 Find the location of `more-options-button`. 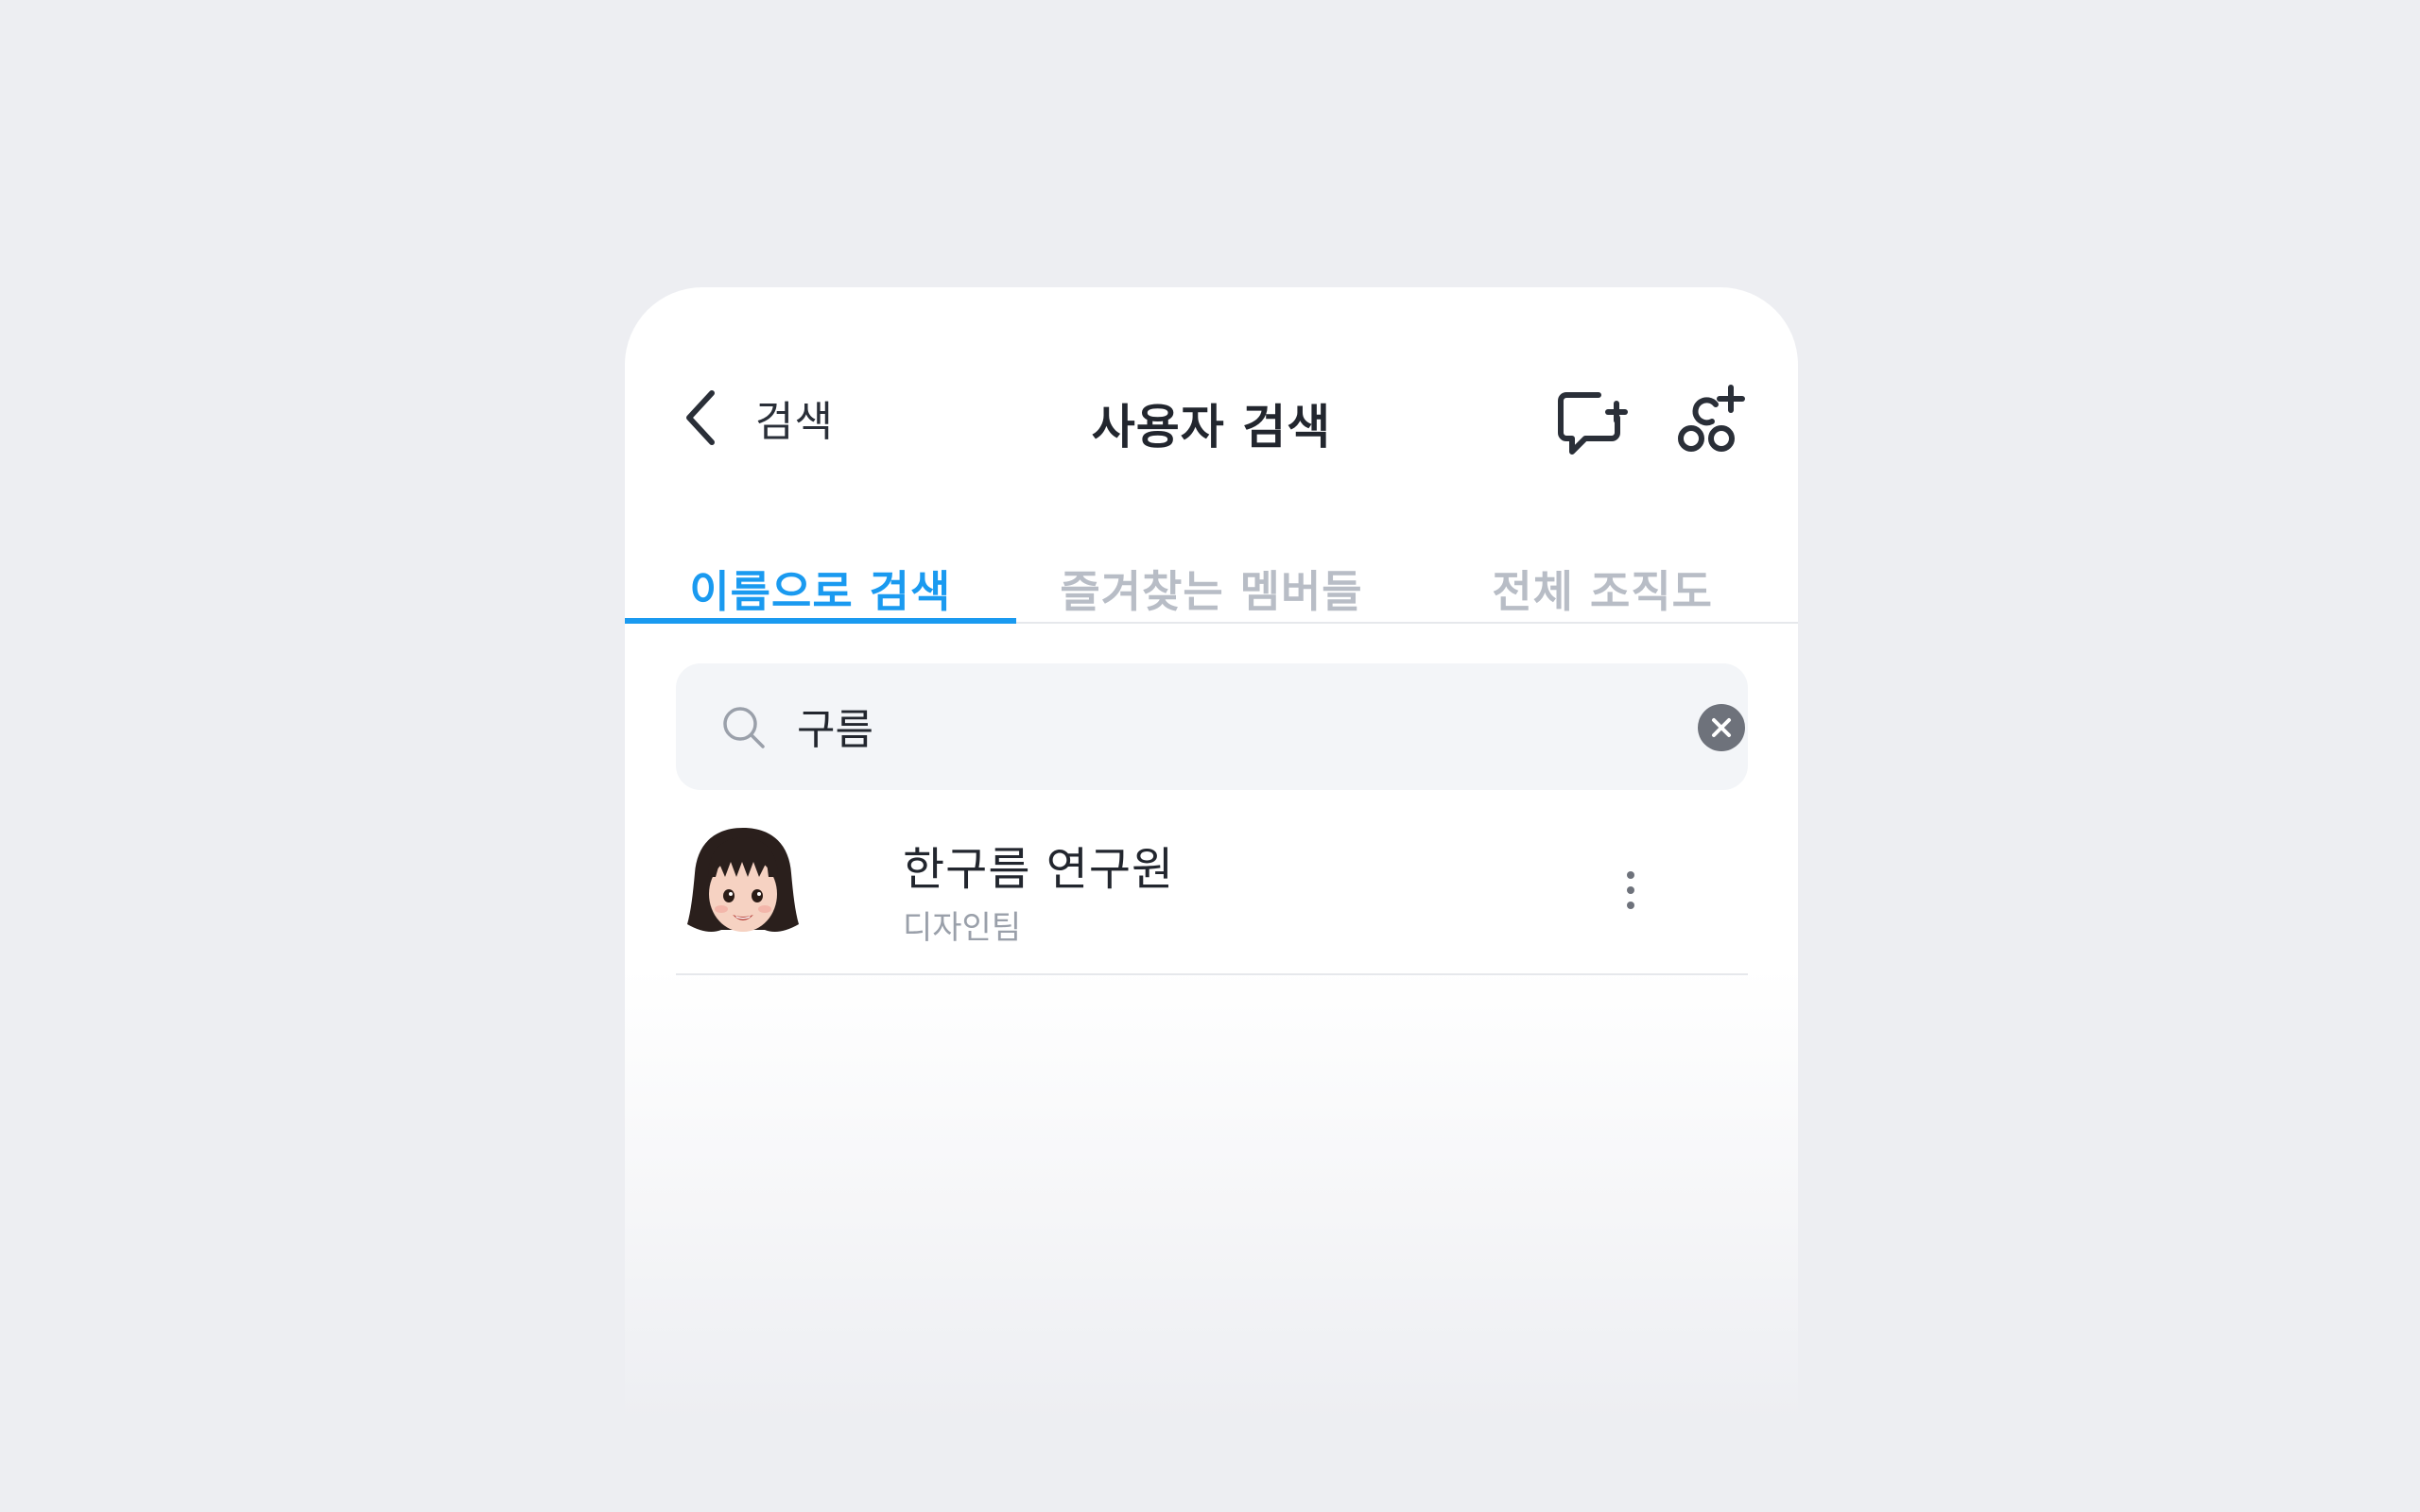

more-options-button is located at coordinates (1630, 890).